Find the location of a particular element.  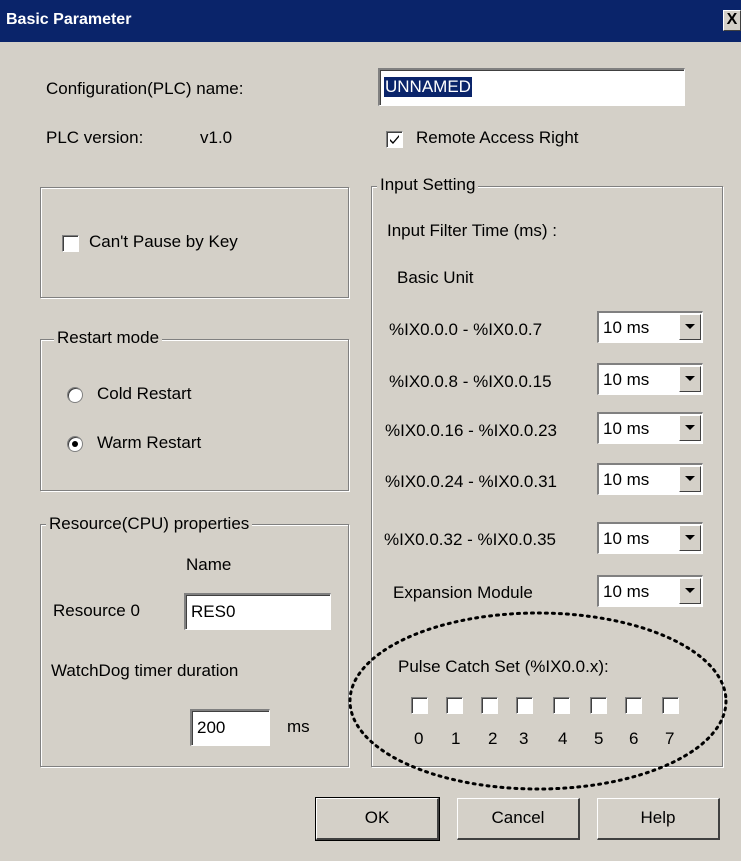

warm-restart-radio is located at coordinates (75, 444).